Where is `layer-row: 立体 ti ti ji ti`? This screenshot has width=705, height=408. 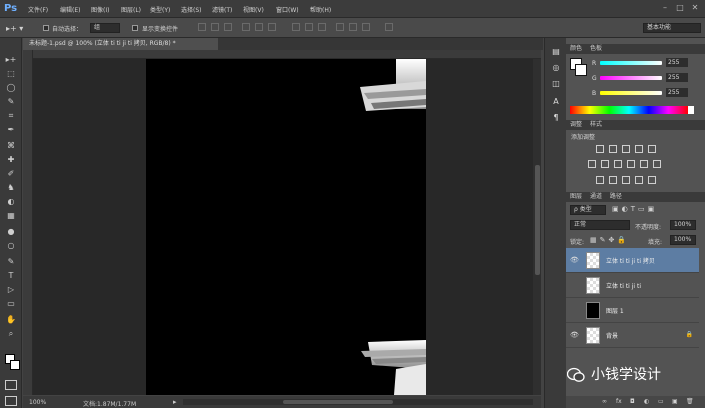 layer-row: 立体 ti ti ji ti is located at coordinates (632, 285).